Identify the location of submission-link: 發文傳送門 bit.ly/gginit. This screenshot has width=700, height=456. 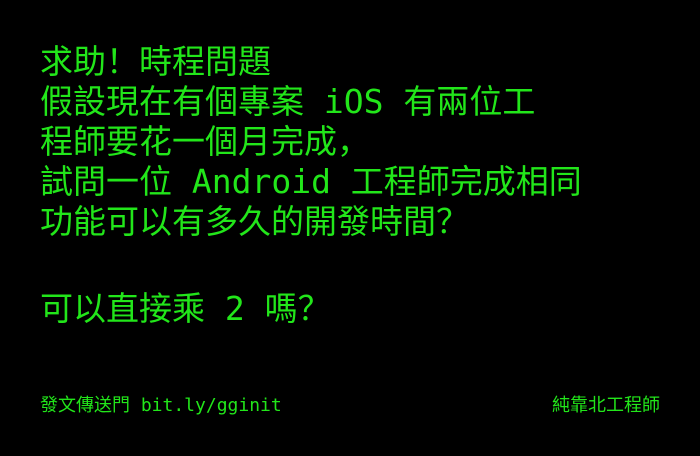
(161, 405).